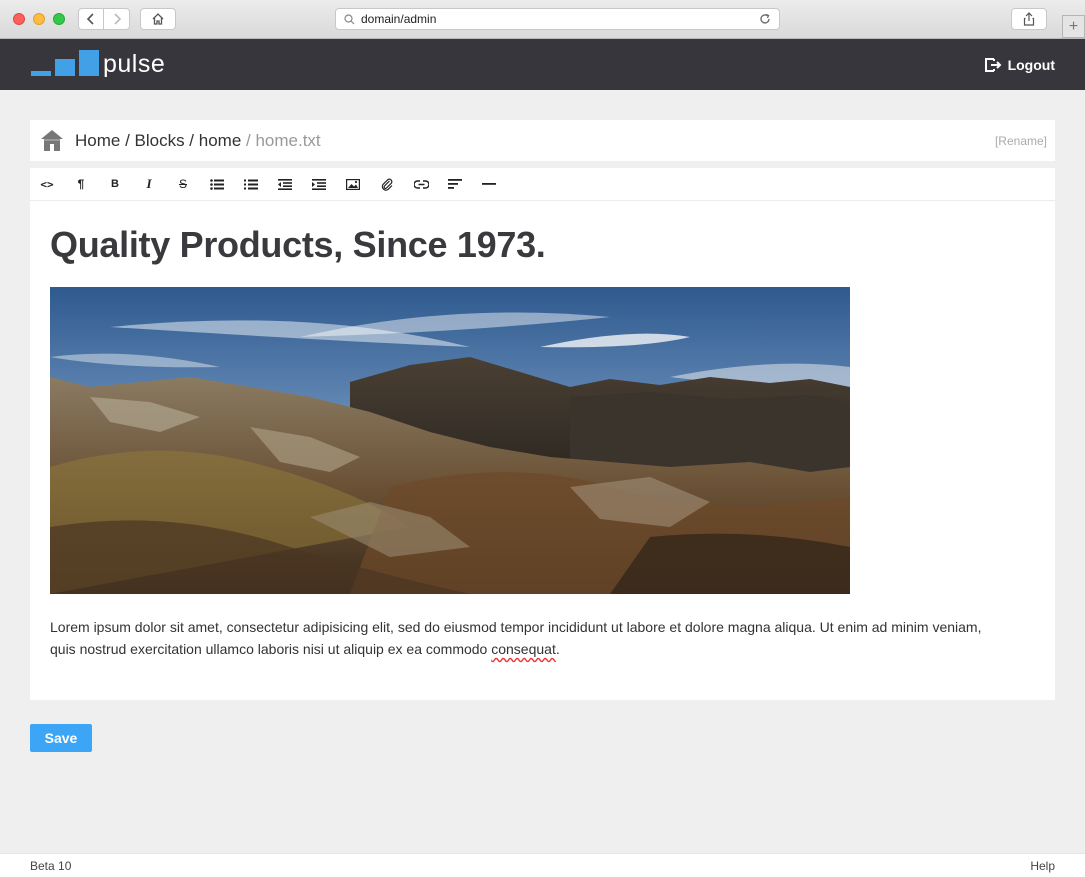 This screenshot has width=1085, height=877. I want to click on chevron-left-icon, so click(90, 19).